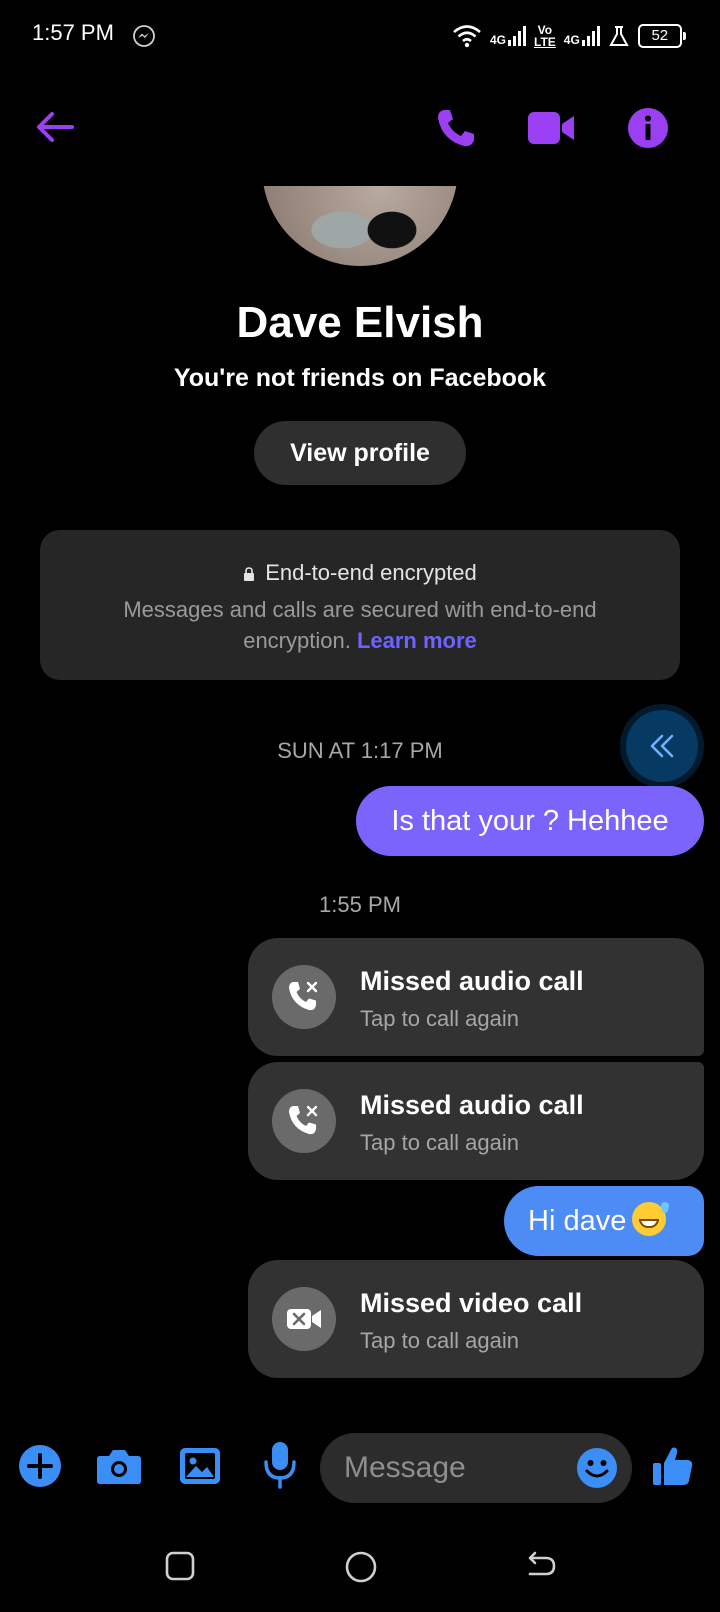 Image resolution: width=720 pixels, height=1612 pixels. Describe the element at coordinates (360, 750) in the screenshot. I see `timestamp: SUN AT 1:17 PM` at that location.